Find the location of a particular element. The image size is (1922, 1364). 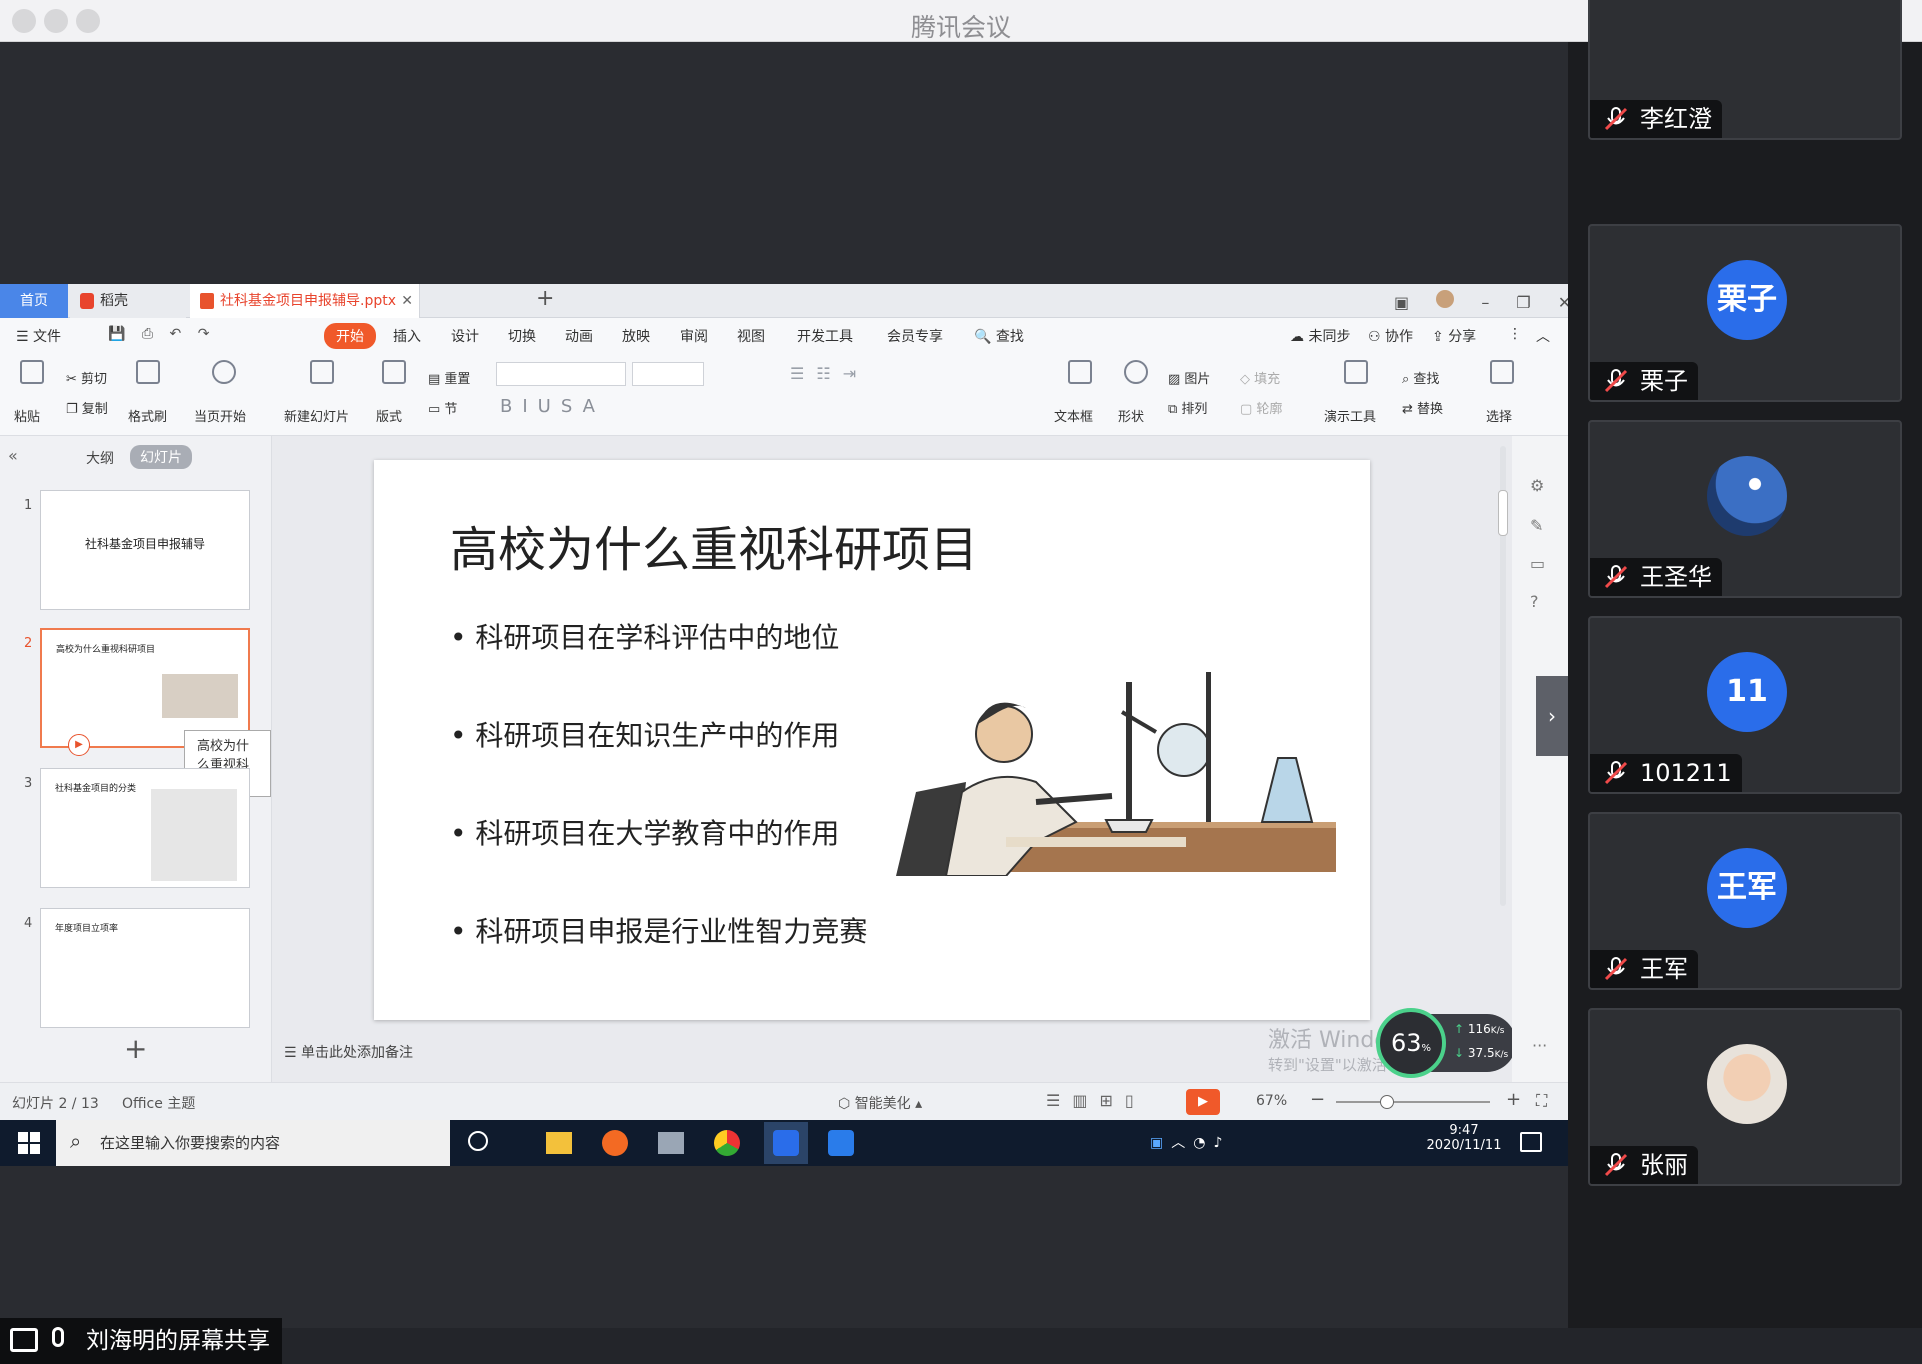

slide-bullet: • 科研项目在大学教育中的作用 is located at coordinates (644, 832).